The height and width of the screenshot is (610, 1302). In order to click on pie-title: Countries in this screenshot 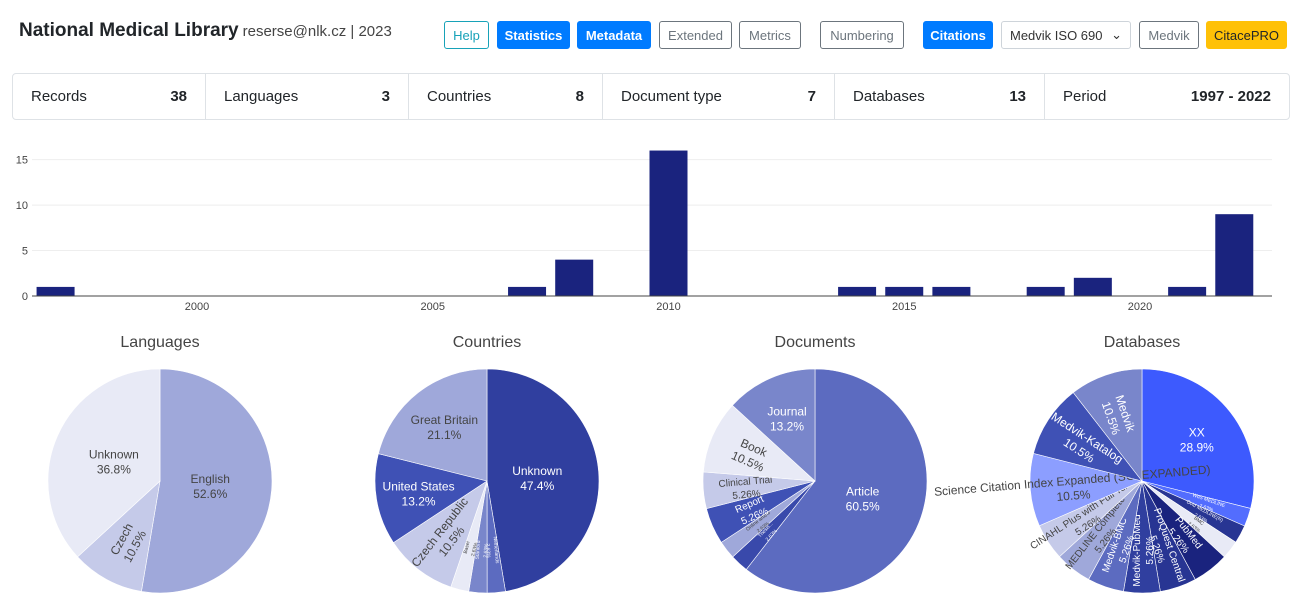, I will do `click(487, 342)`.